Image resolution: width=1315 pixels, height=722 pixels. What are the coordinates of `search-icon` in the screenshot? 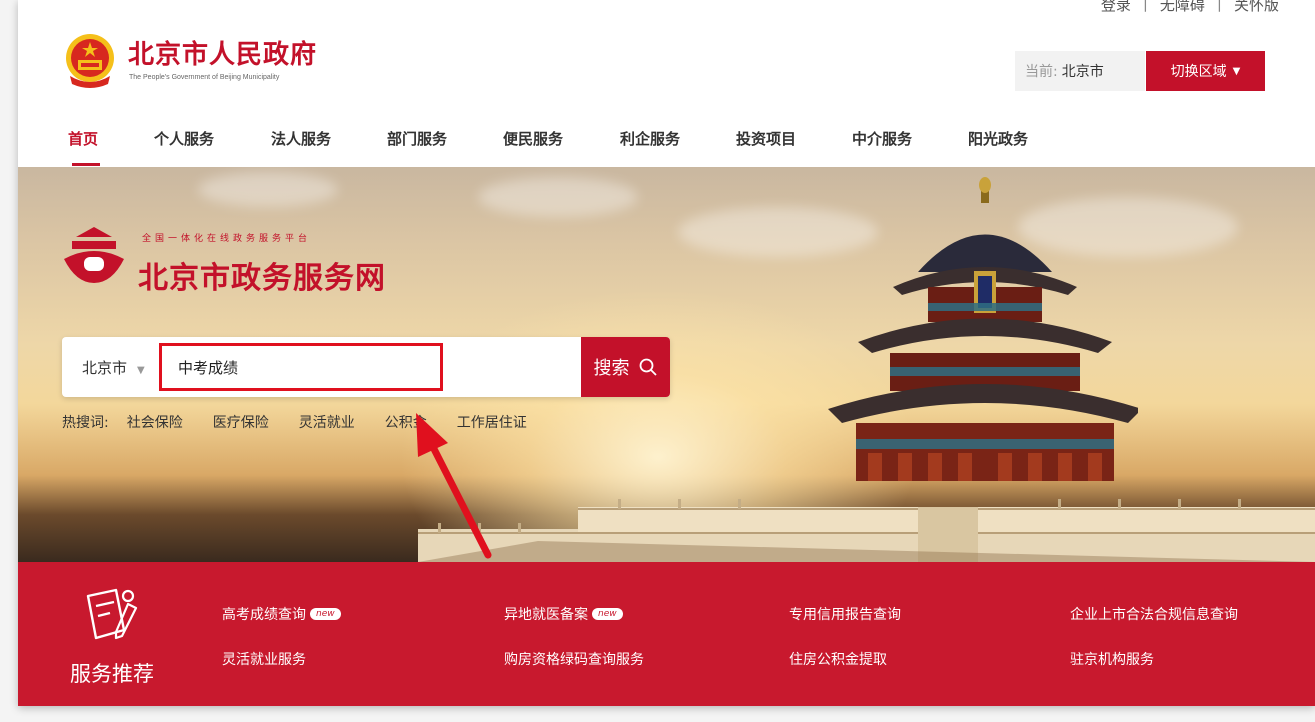 It's located at (648, 367).